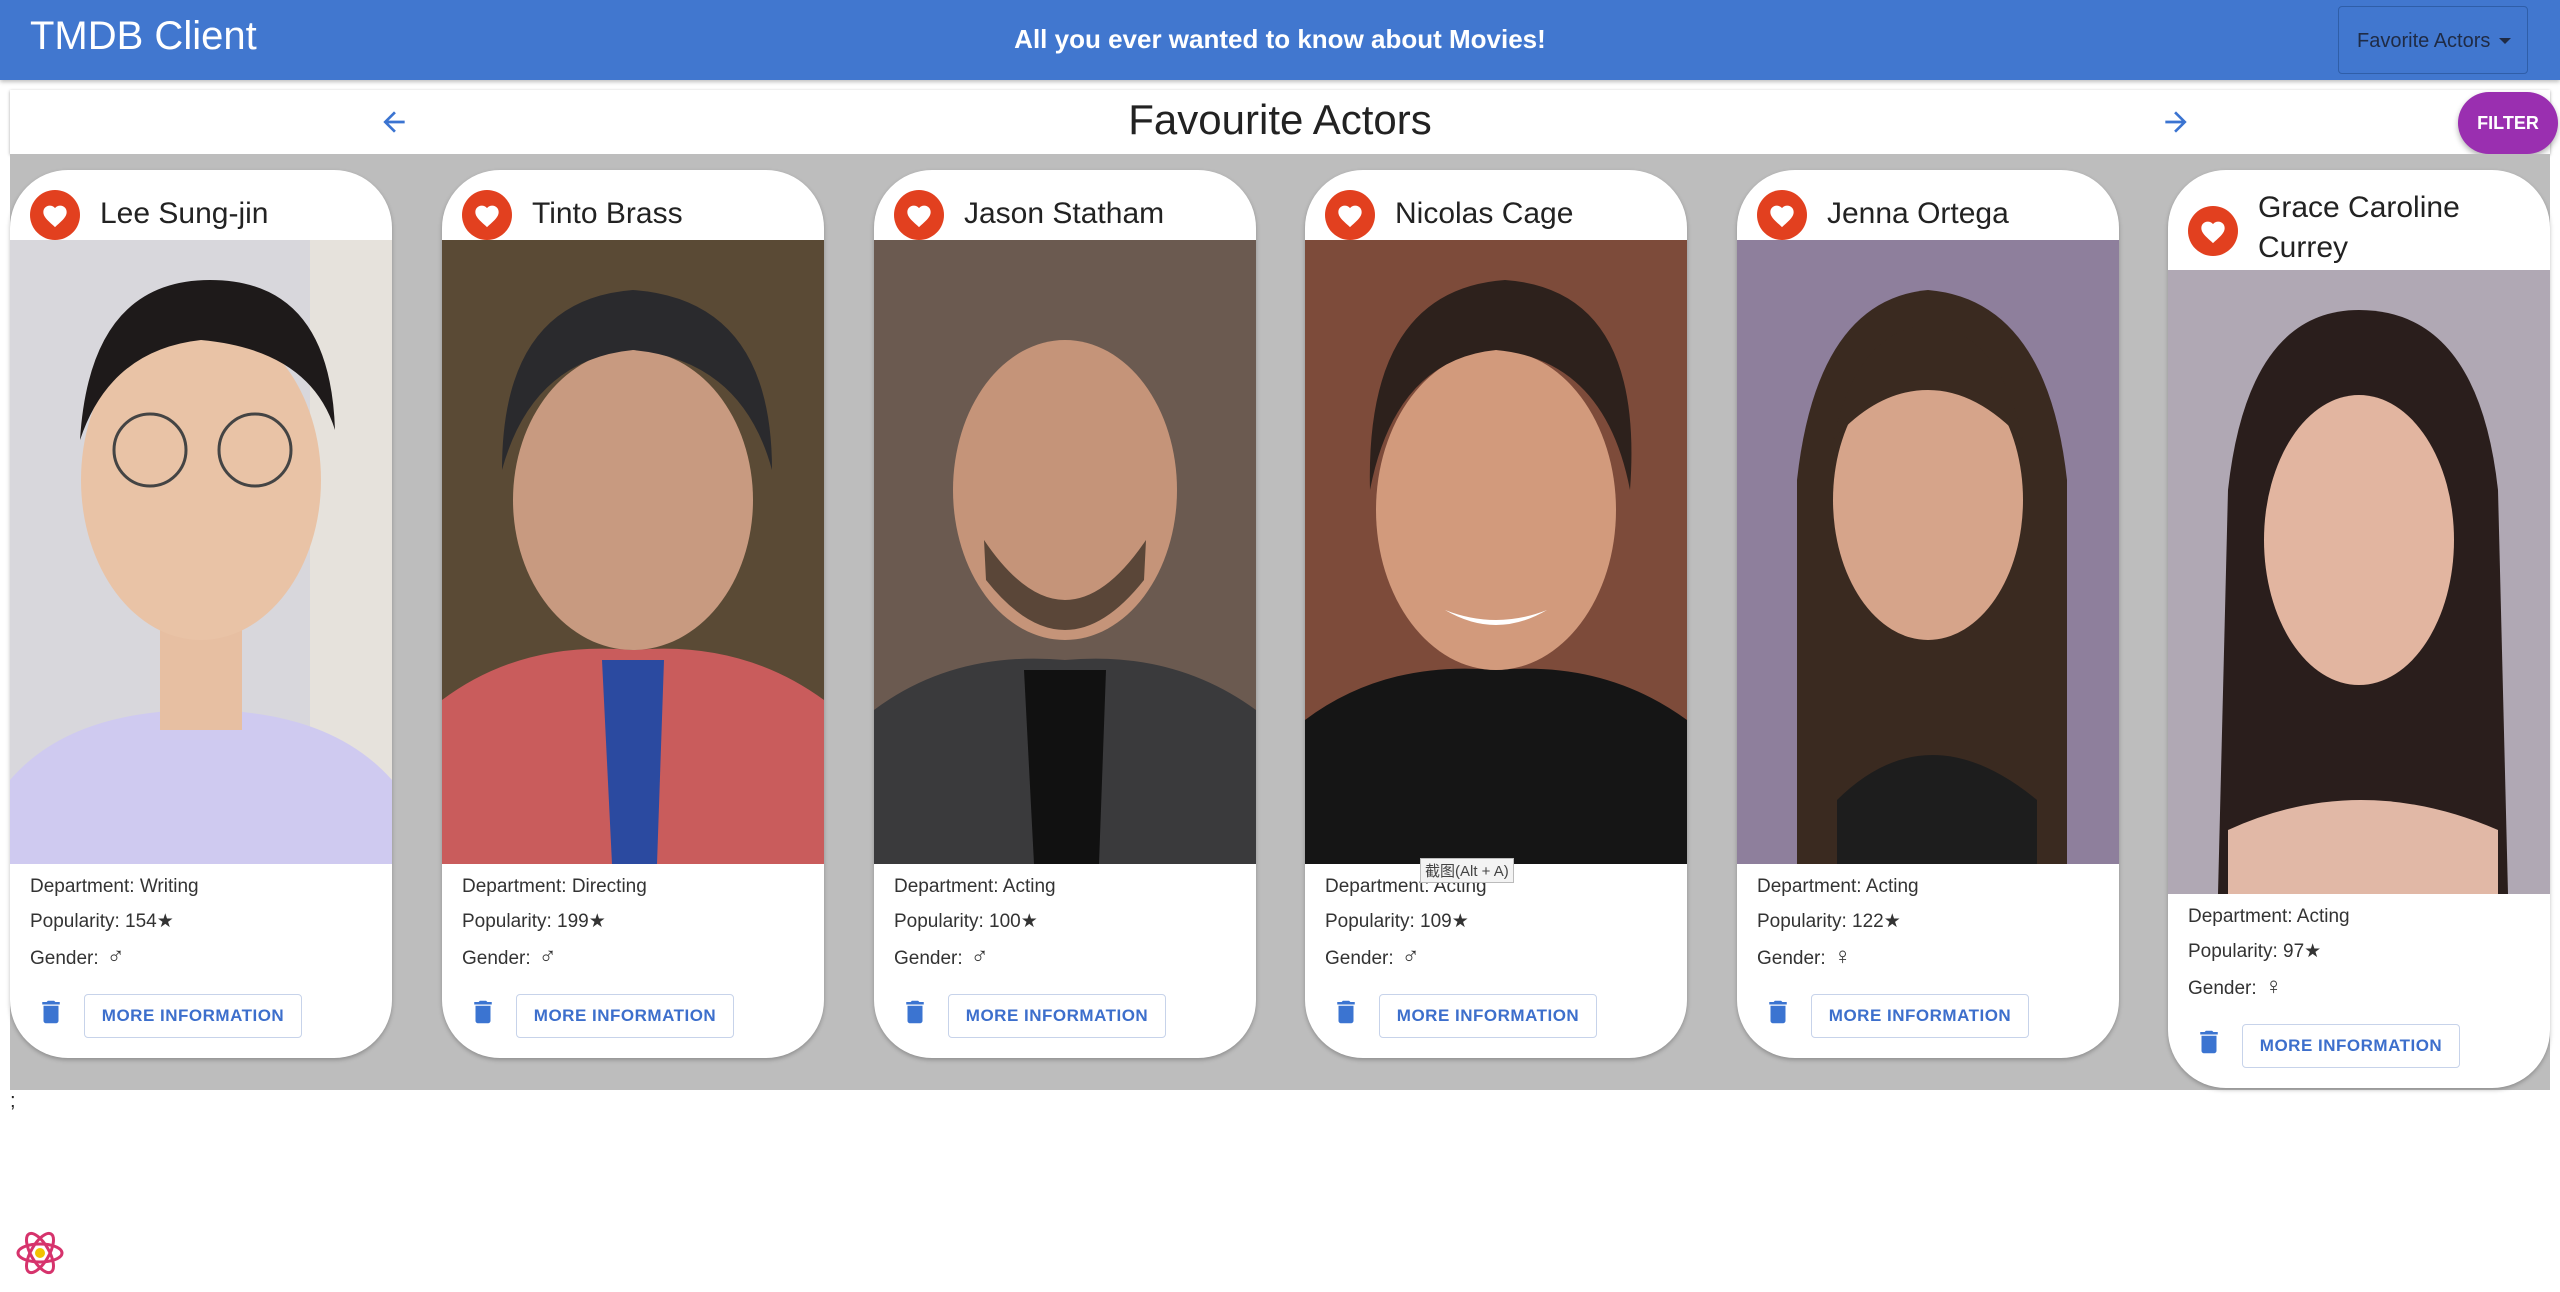 The width and height of the screenshot is (2560, 1292). I want to click on actor-popularity: Popularity: 109★, so click(1397, 921).